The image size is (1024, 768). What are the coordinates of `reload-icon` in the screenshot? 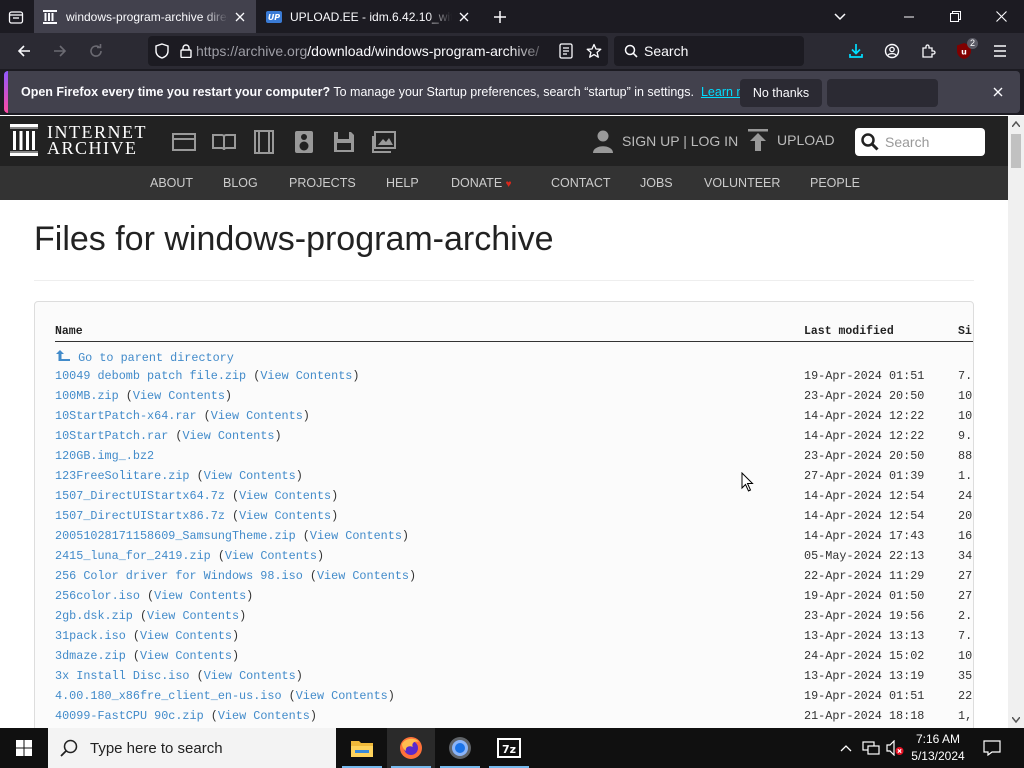 It's located at (96, 51).